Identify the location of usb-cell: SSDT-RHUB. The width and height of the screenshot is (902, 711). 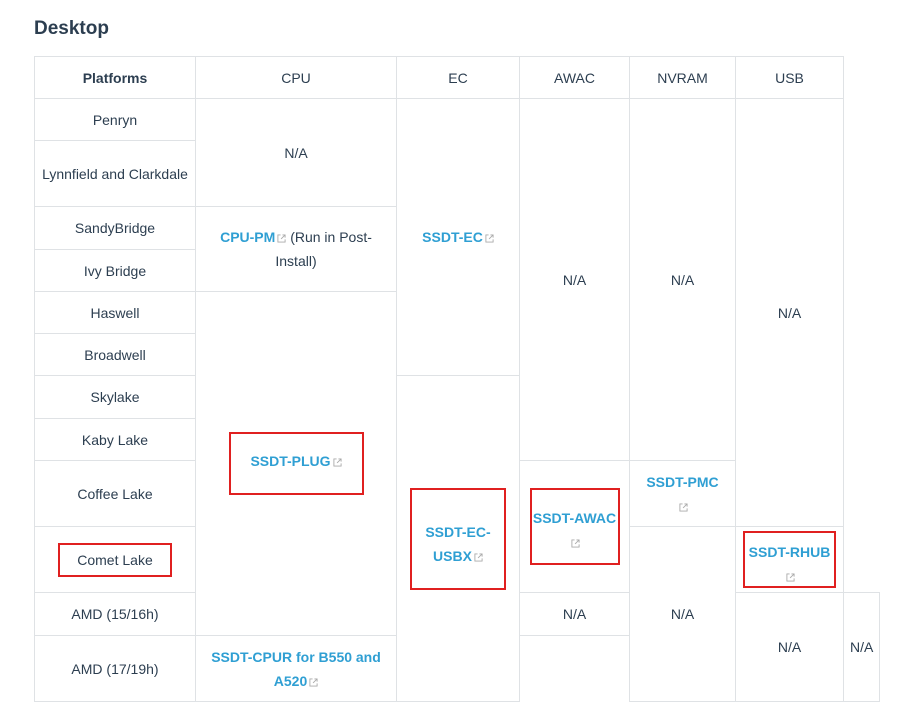
(789, 559).